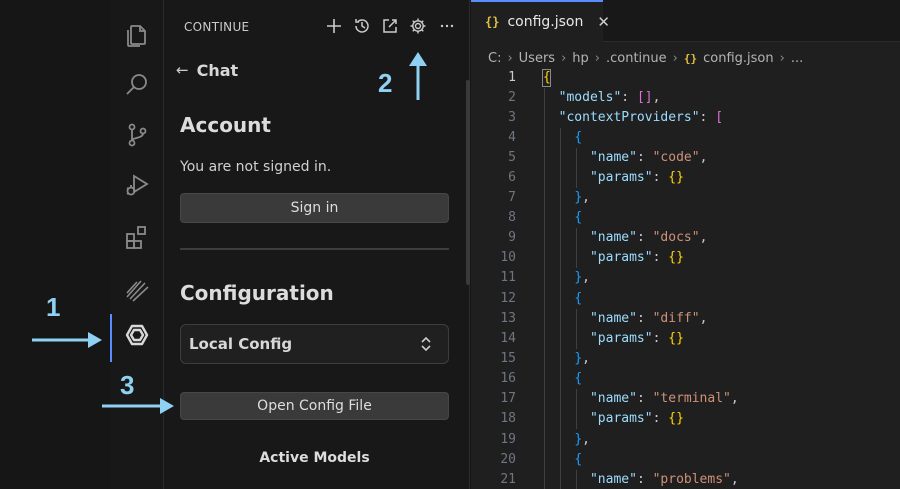  I want to click on line-number: 9, so click(512, 237).